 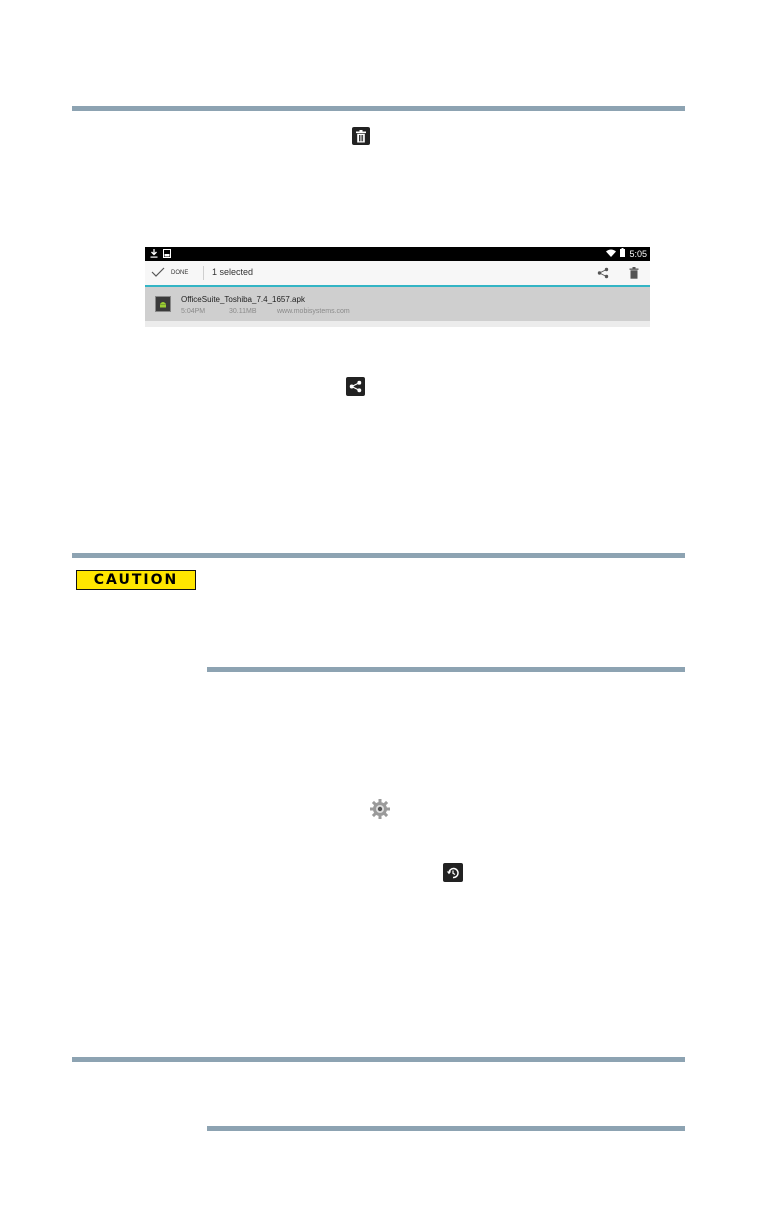 What do you see at coordinates (233, 272) in the screenshot?
I see `selected-count: 1 selected` at bounding box center [233, 272].